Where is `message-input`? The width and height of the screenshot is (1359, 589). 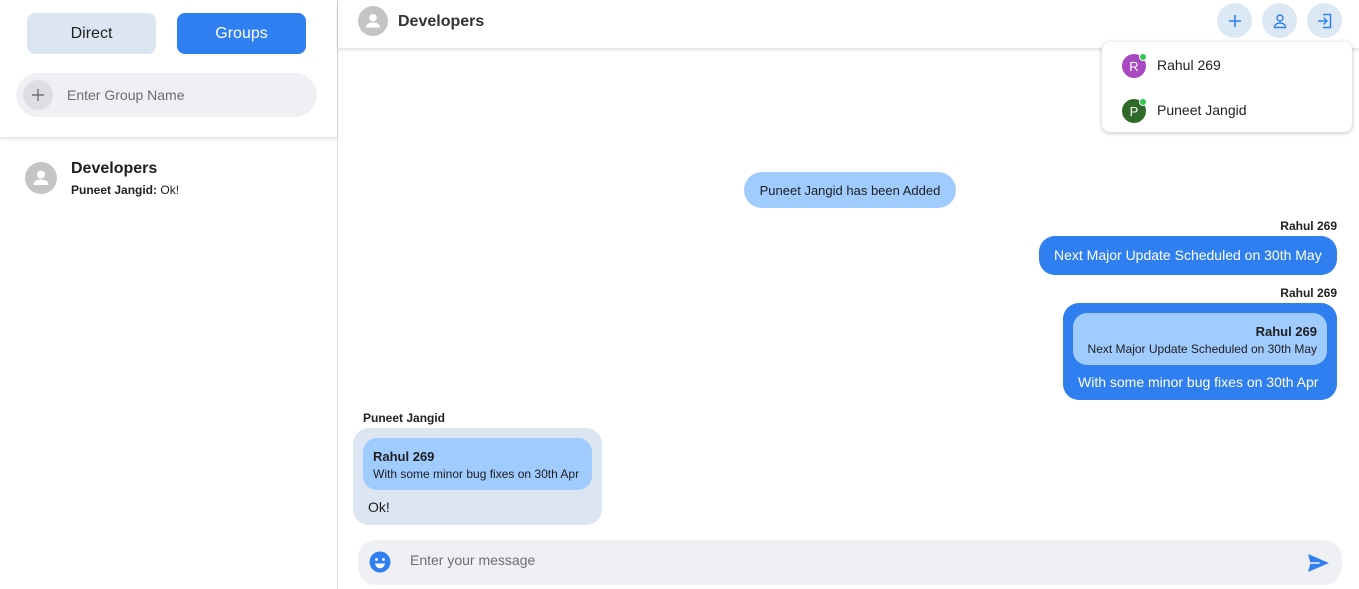 message-input is located at coordinates (850, 560).